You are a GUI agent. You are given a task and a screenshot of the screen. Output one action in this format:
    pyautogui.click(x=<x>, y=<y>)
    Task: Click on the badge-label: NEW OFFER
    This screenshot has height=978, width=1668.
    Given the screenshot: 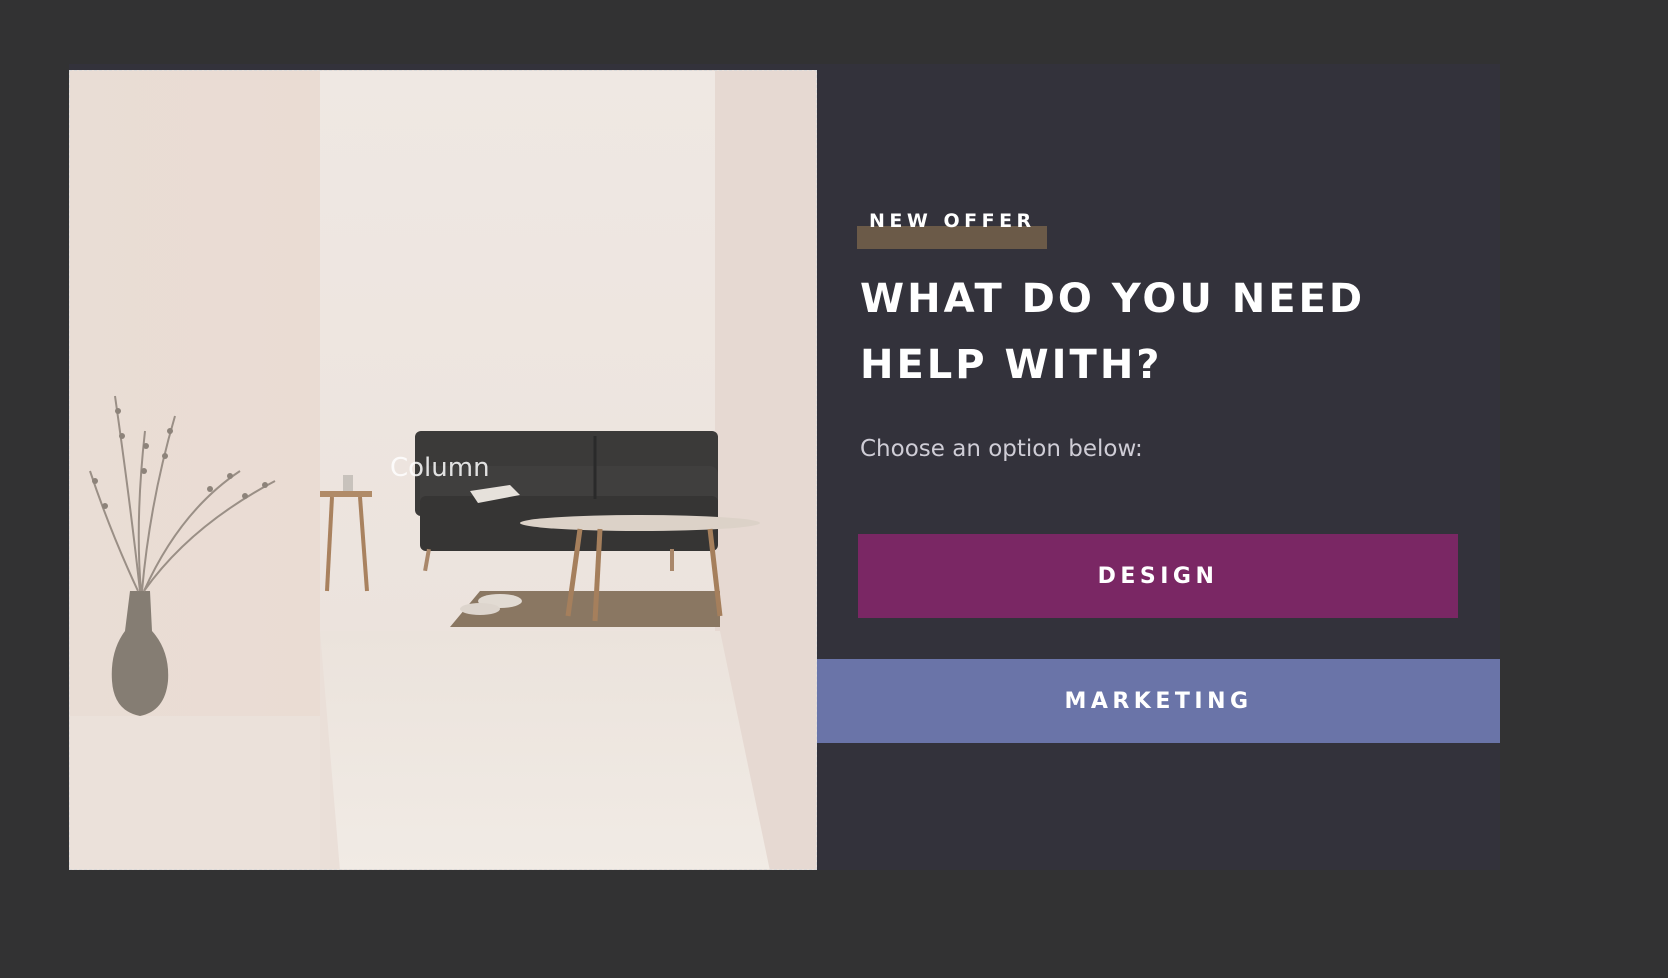 What is the action you would take?
    pyautogui.click(x=952, y=221)
    